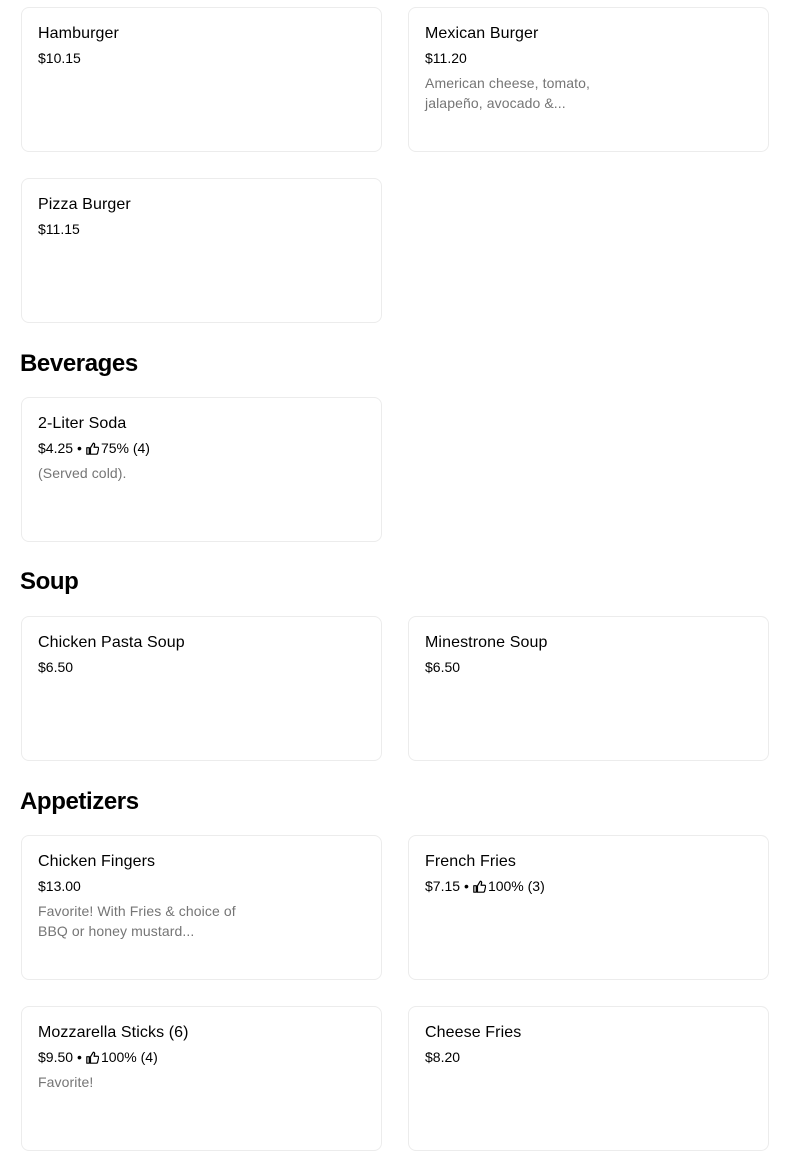 This screenshot has height=1151, width=804. I want to click on item-price: $11.15, so click(201, 229).